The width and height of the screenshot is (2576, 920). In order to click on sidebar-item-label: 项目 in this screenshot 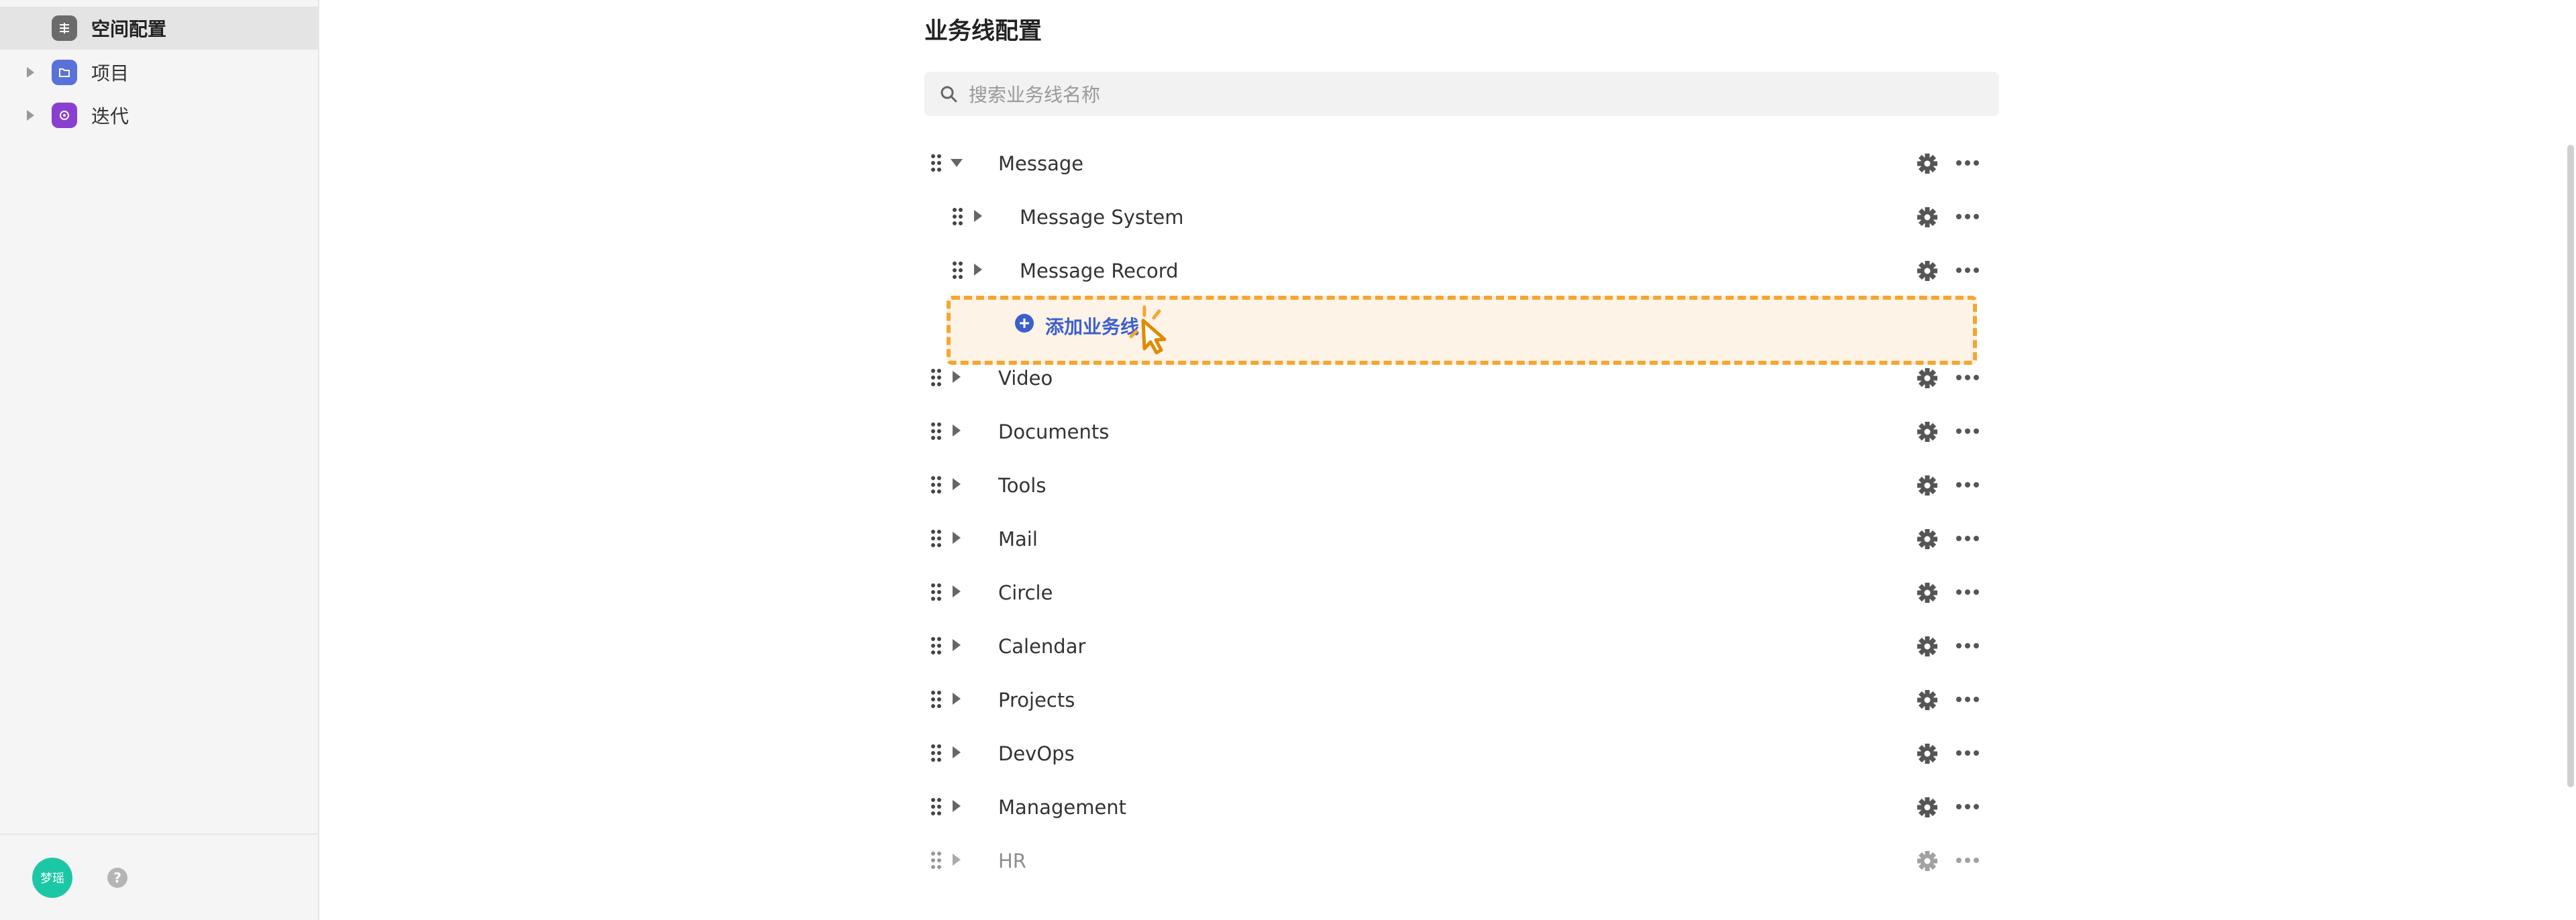, I will do `click(110, 73)`.